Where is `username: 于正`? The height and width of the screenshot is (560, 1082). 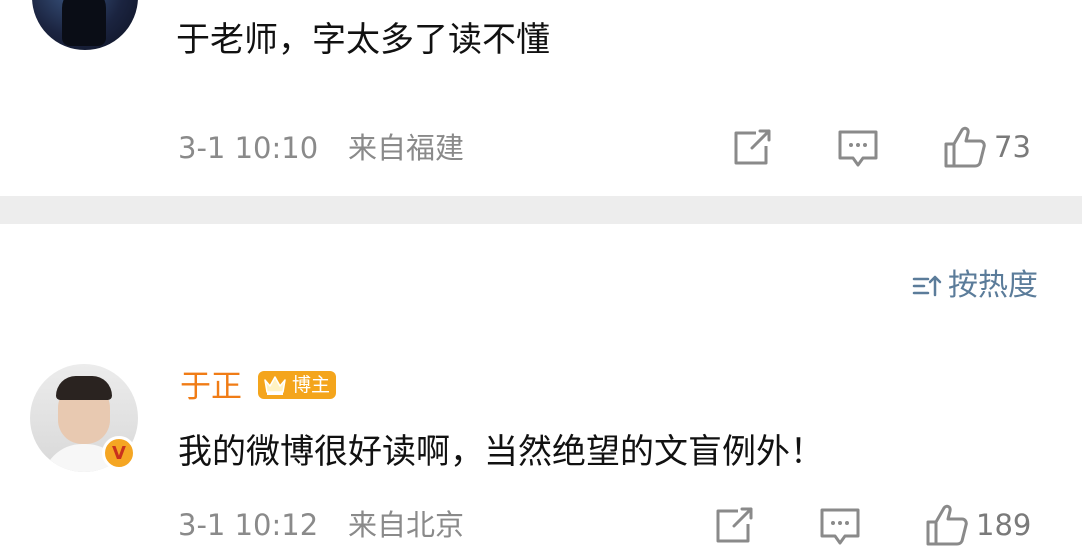
username: 于正 is located at coordinates (211, 387).